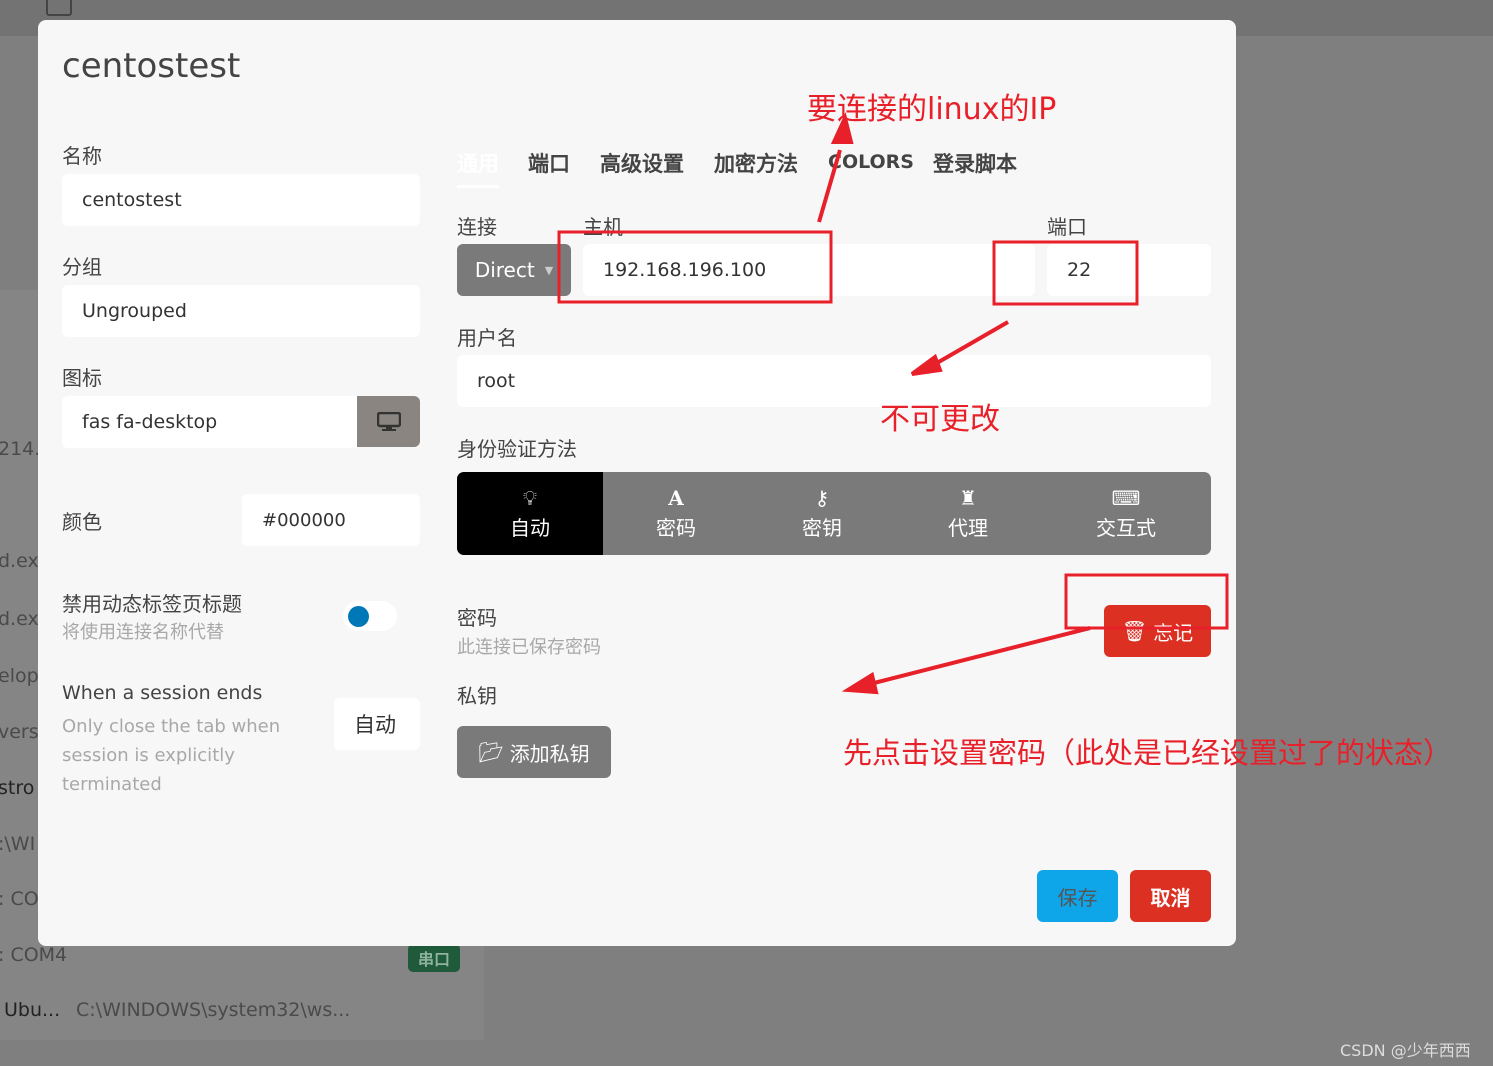 Image resolution: width=1493 pixels, height=1066 pixels. I want to click on host-highlight-box, so click(695, 267).